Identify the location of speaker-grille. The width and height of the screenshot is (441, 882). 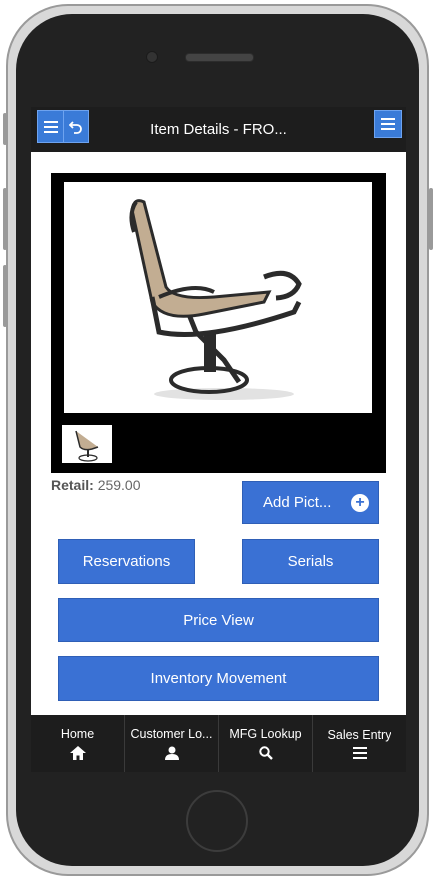
(219, 57).